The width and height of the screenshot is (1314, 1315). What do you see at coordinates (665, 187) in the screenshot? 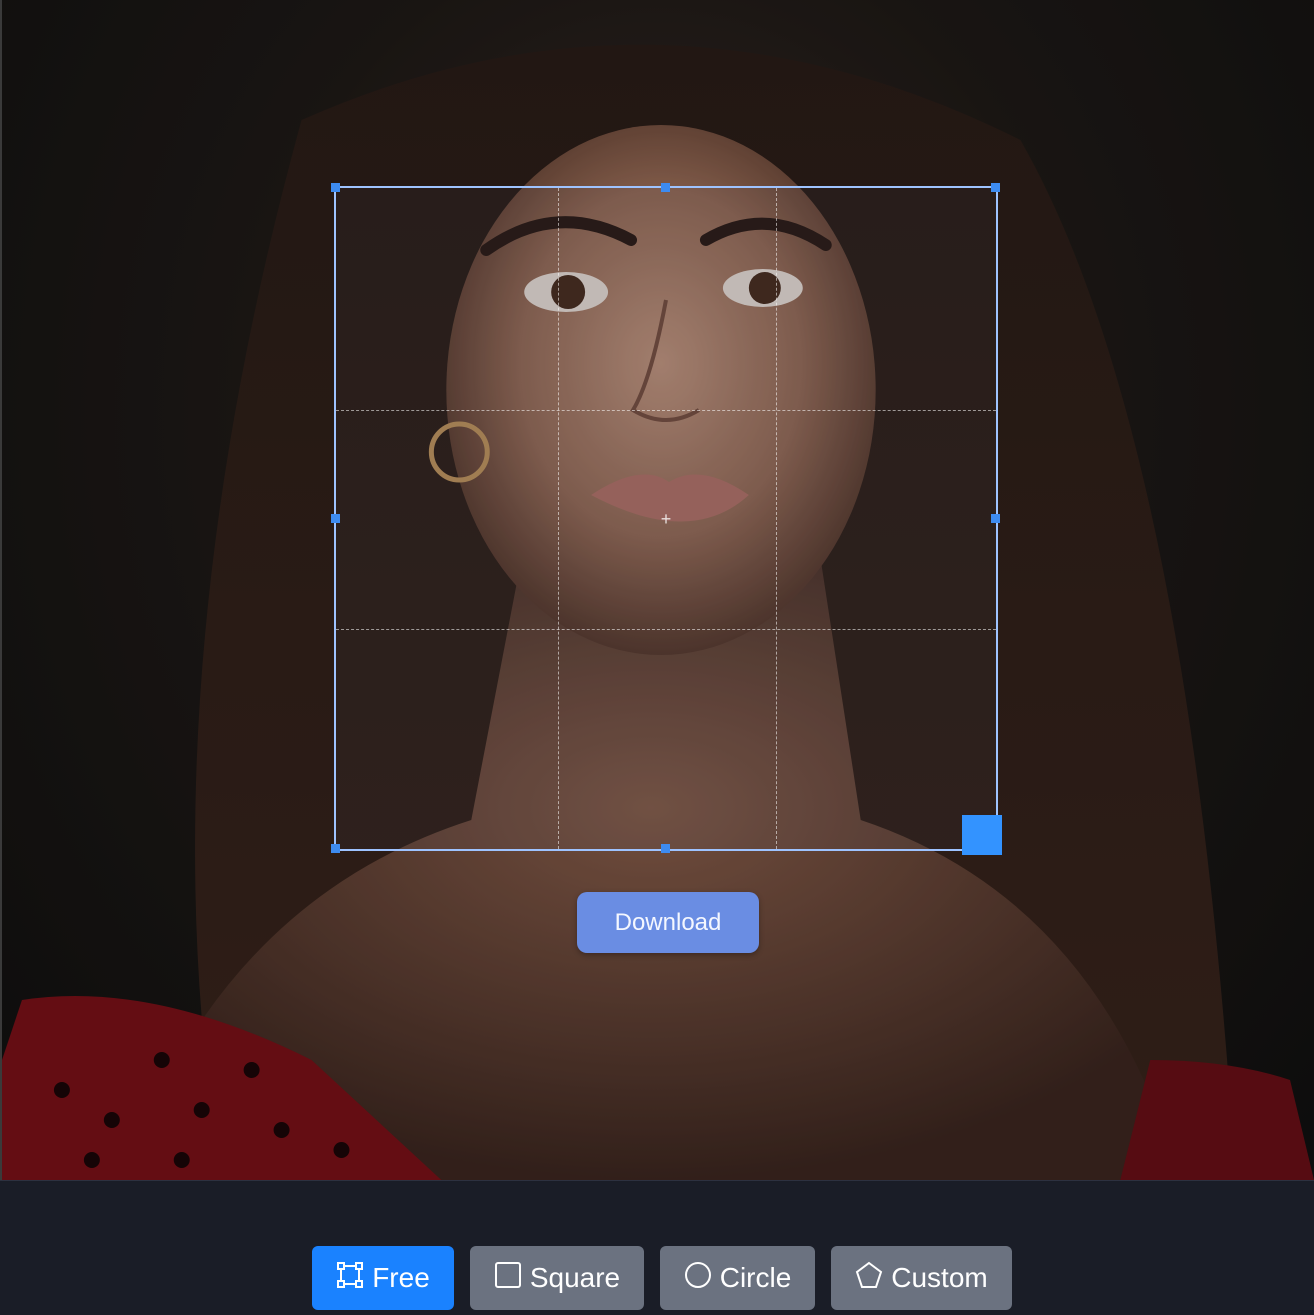
I see `resize-handle-top` at bounding box center [665, 187].